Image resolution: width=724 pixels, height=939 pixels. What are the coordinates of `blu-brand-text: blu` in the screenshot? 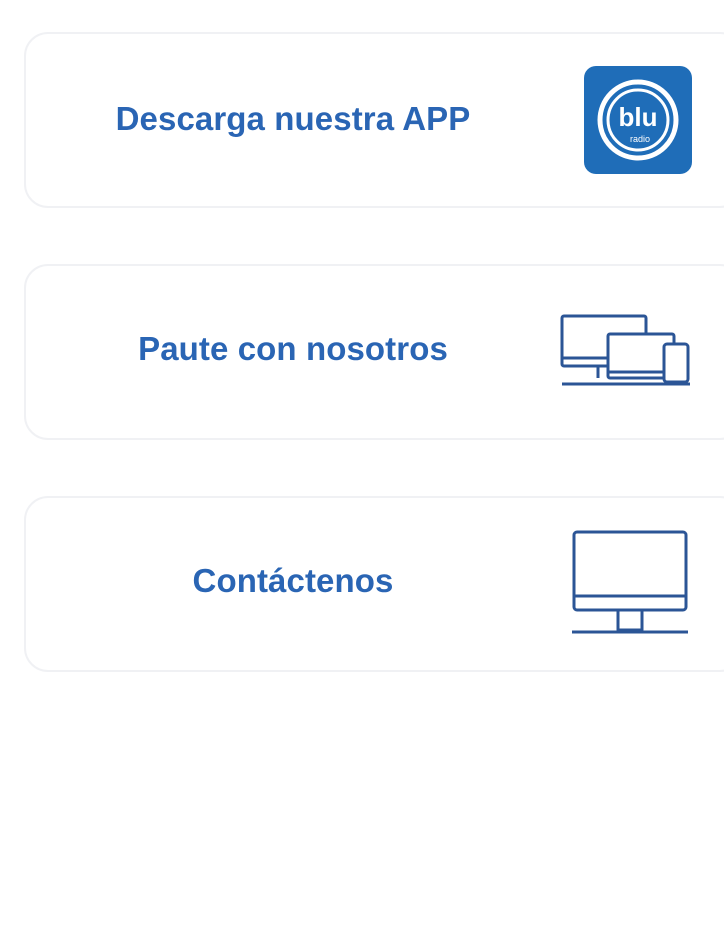 It's located at (638, 117).